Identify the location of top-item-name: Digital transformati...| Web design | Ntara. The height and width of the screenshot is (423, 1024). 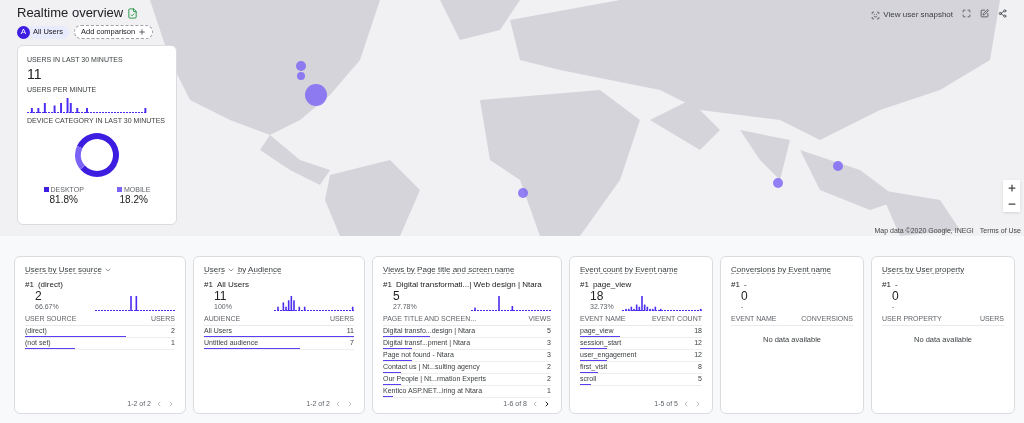
(468, 285).